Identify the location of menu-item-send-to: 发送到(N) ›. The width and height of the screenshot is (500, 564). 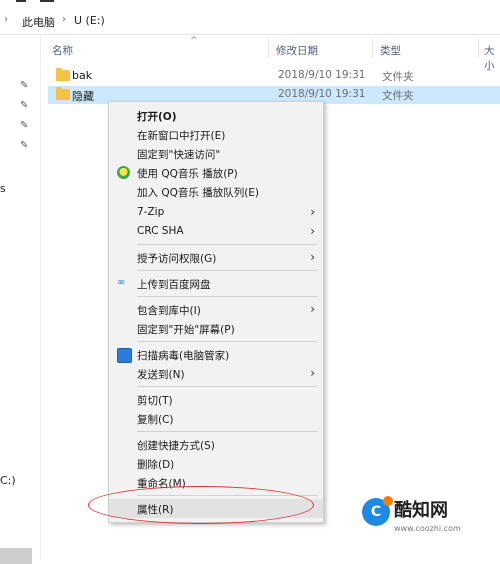
(216, 373).